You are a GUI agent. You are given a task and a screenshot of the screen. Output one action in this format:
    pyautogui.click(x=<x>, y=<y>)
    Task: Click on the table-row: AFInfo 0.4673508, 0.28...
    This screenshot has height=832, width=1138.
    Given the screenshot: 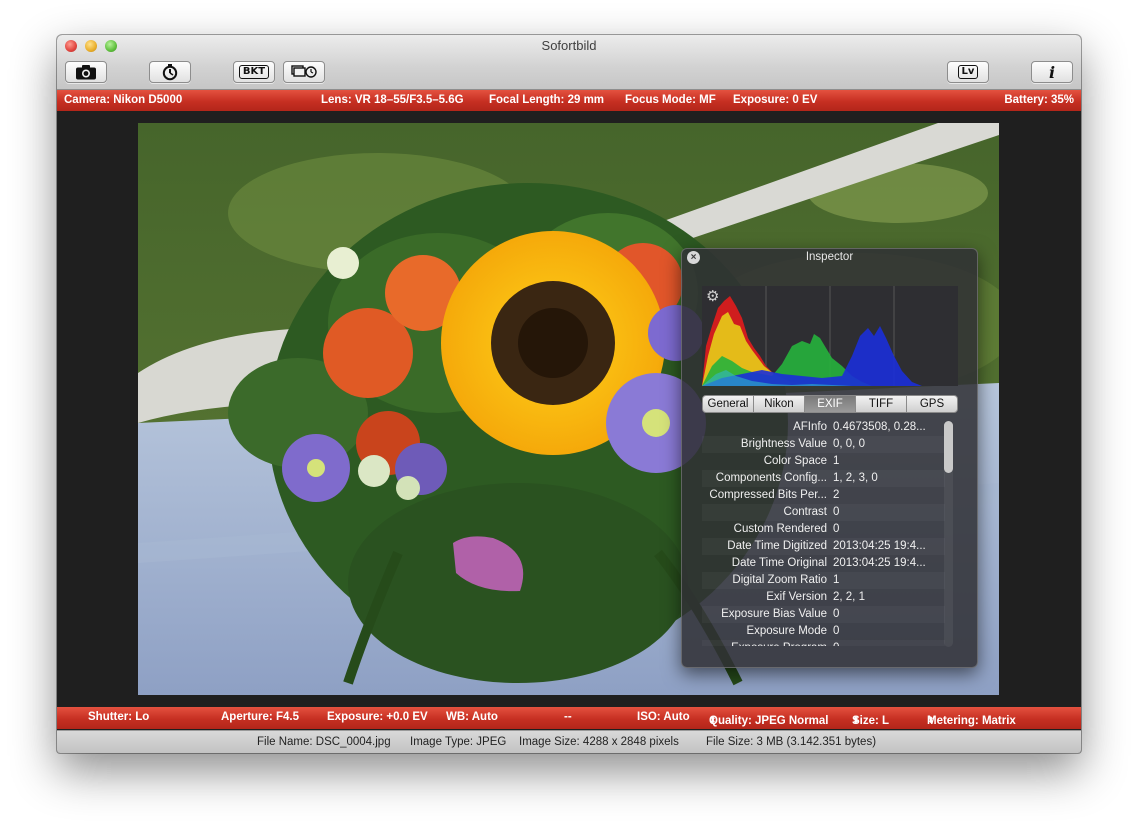 What is the action you would take?
    pyautogui.click(x=823, y=427)
    